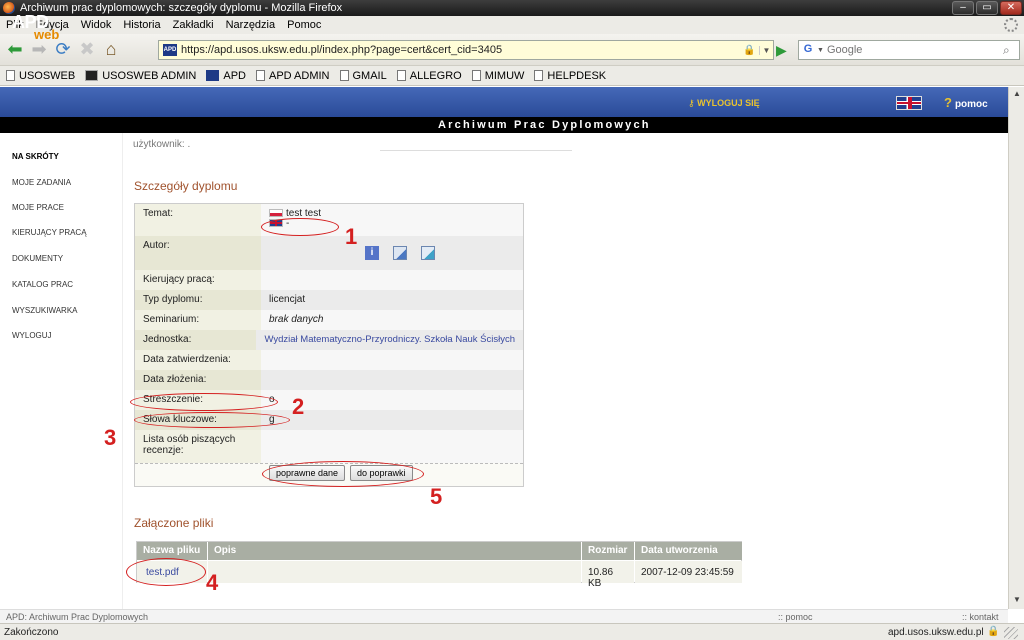 This screenshot has height=640, width=1024. I want to click on bookmark-apd-admin: APD ADMIN, so click(292, 75).